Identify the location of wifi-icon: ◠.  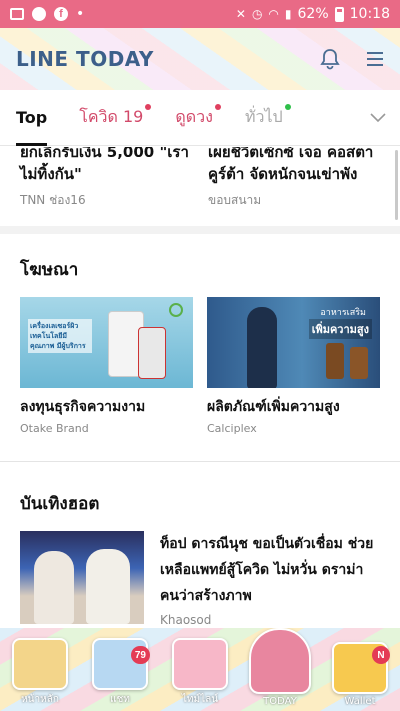
(273, 14).